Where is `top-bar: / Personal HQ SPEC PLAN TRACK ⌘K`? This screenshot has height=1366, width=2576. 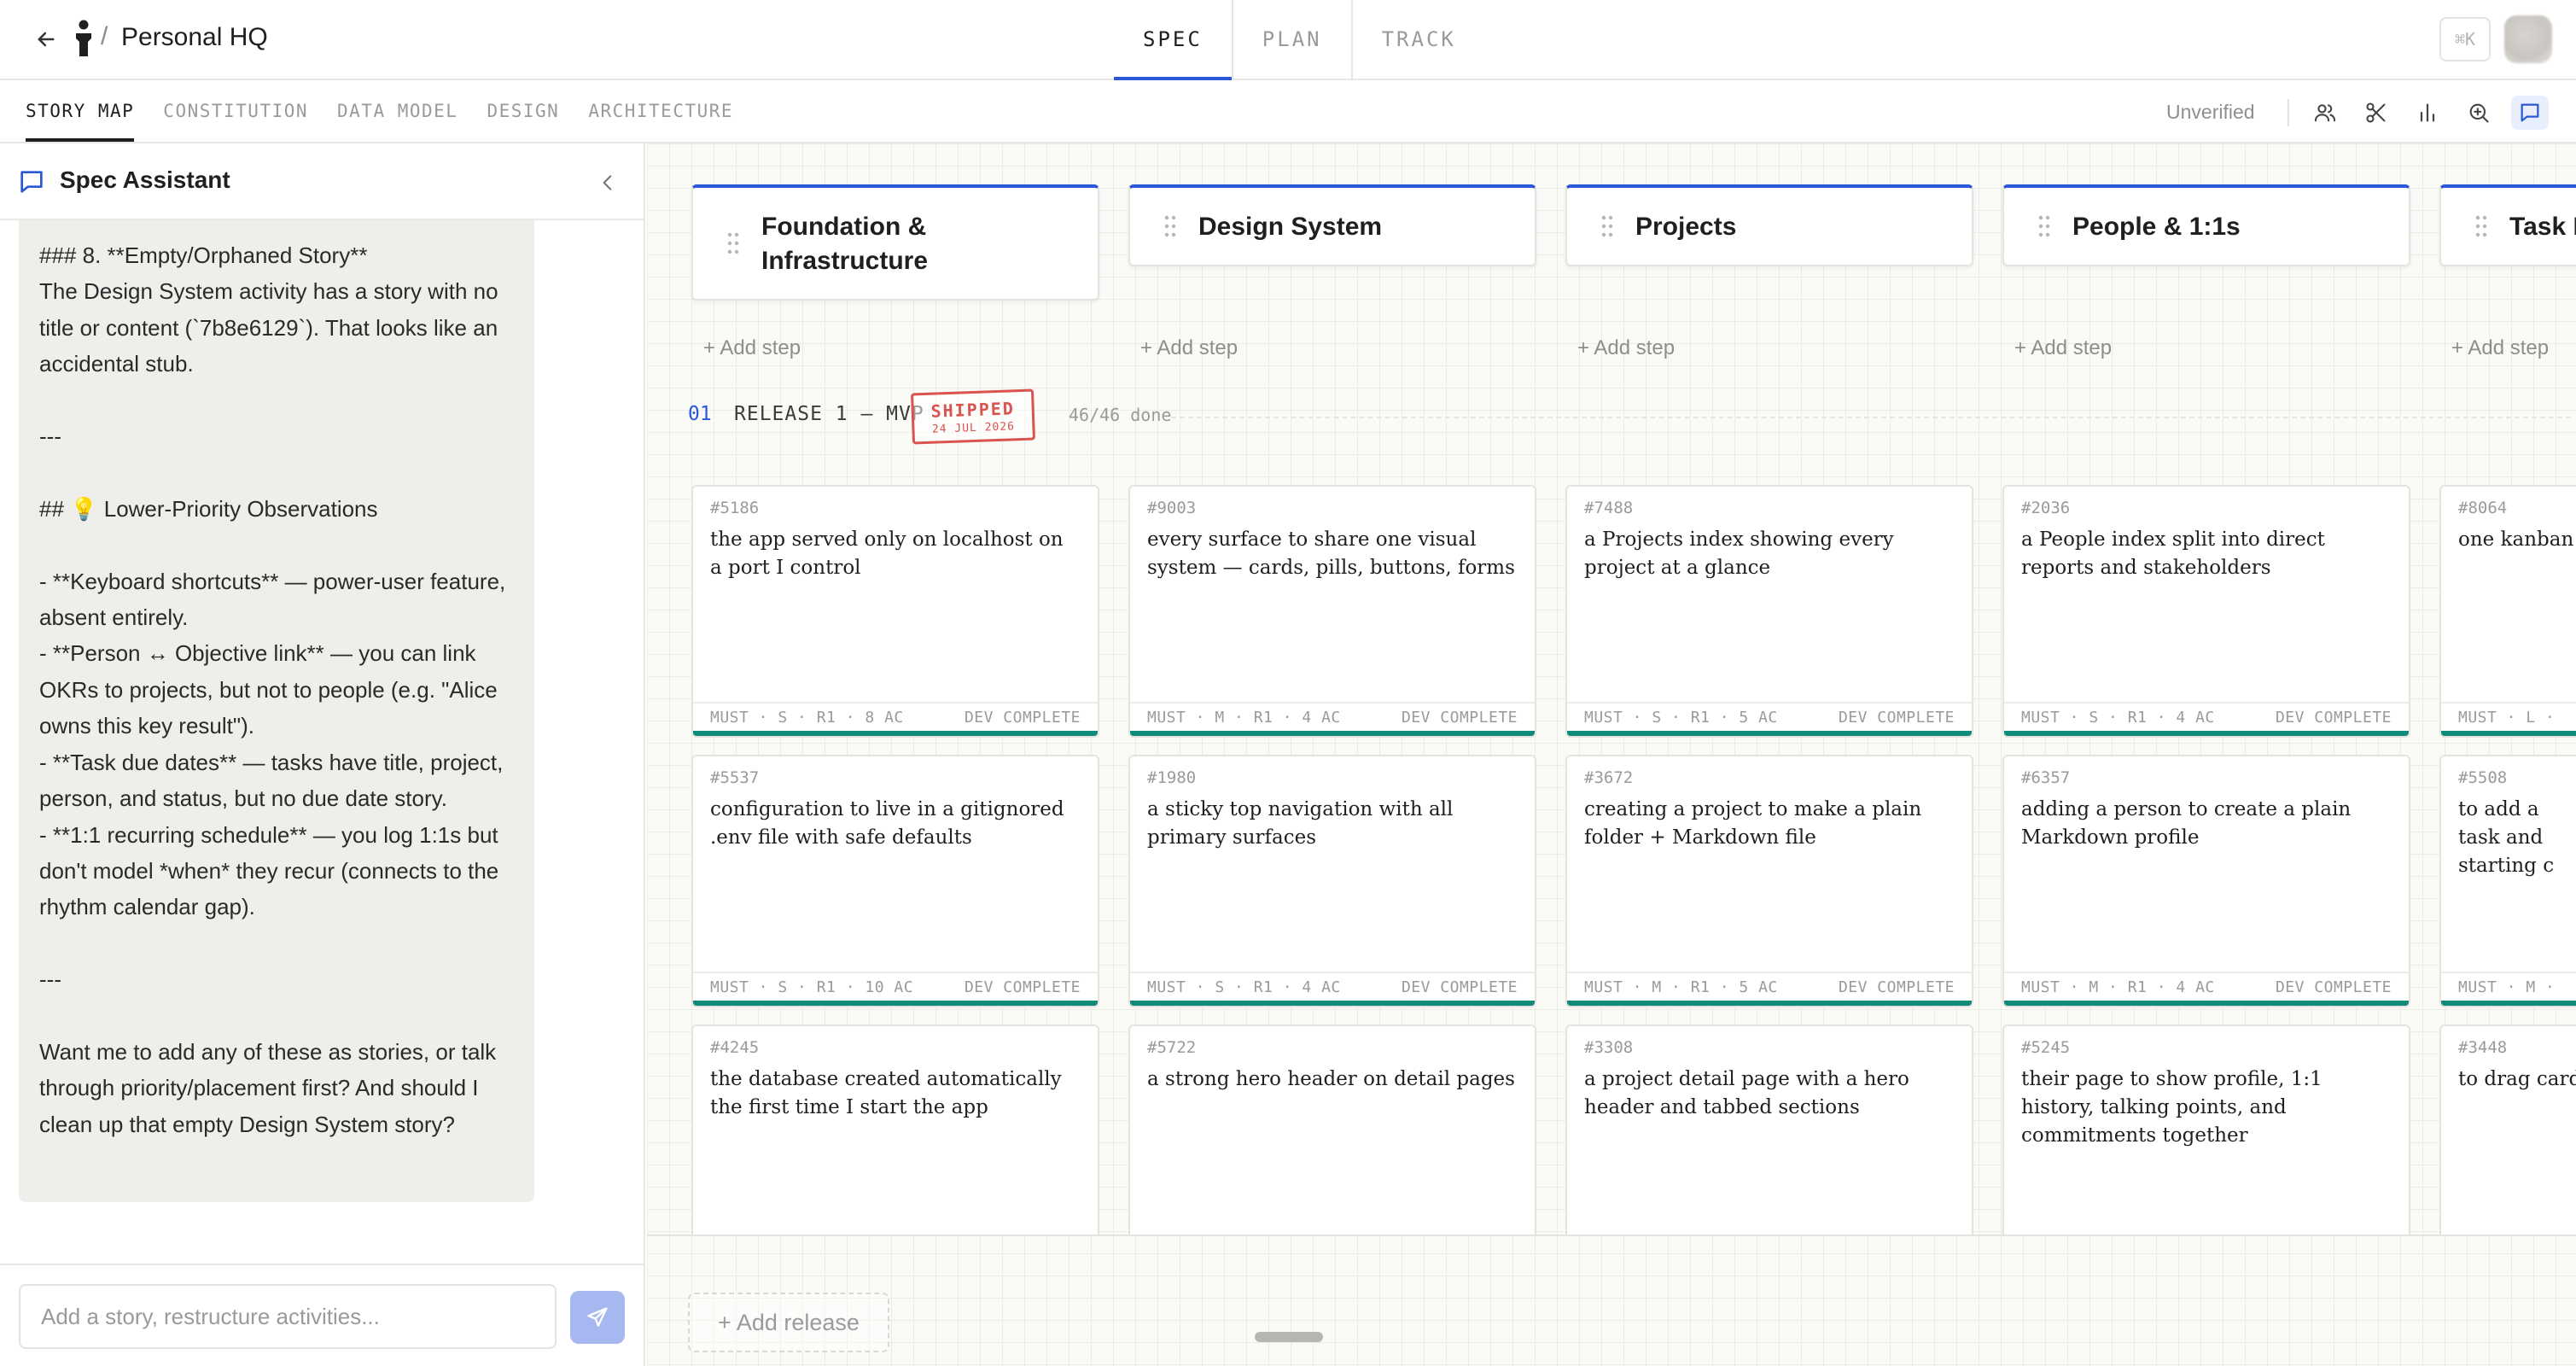
top-bar: / Personal HQ SPEC PLAN TRACK ⌘K is located at coordinates (1288, 40).